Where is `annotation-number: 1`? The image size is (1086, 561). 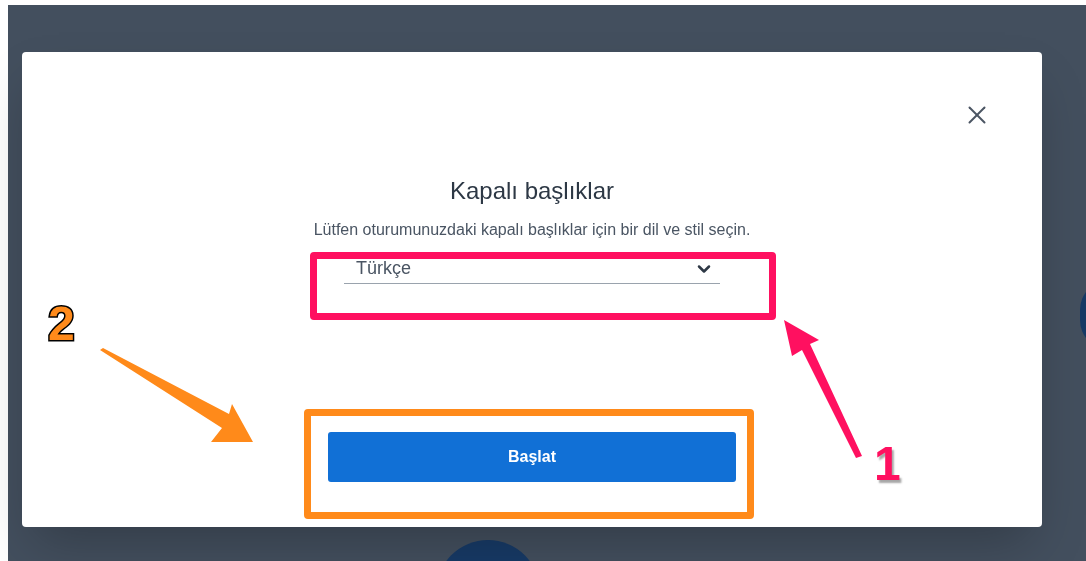
annotation-number: 1 is located at coordinates (887, 464).